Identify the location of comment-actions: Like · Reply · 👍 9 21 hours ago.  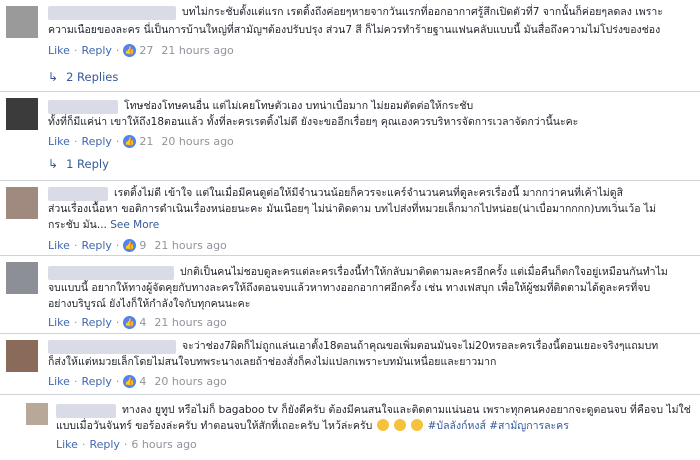
(137, 245).